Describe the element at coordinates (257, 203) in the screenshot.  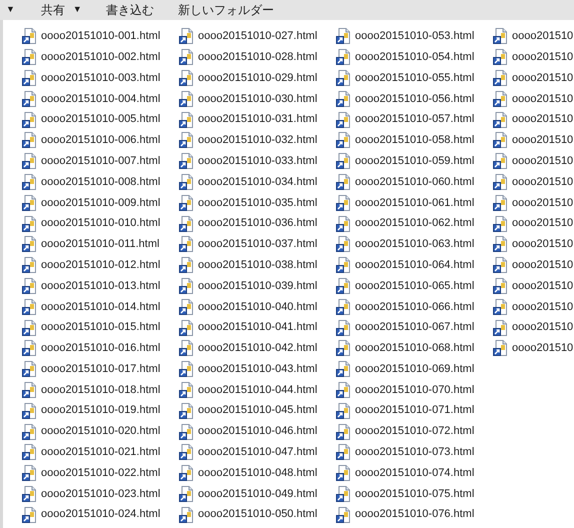
I see `file-item: oooo20151010-035.html` at that location.